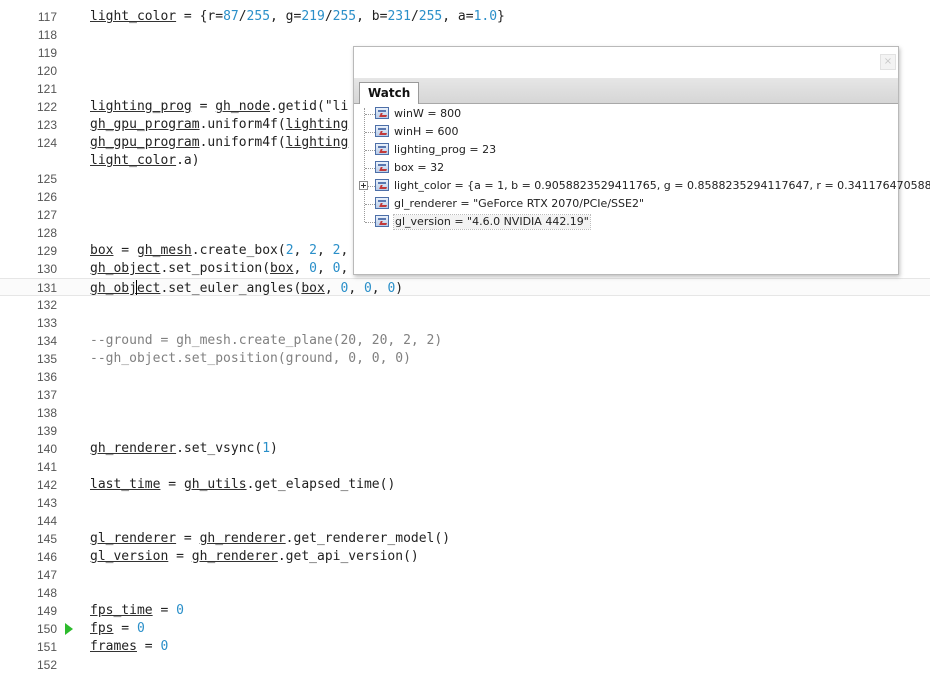 The width and height of the screenshot is (930, 674). Describe the element at coordinates (46, 629) in the screenshot. I see `line-number: 150` at that location.